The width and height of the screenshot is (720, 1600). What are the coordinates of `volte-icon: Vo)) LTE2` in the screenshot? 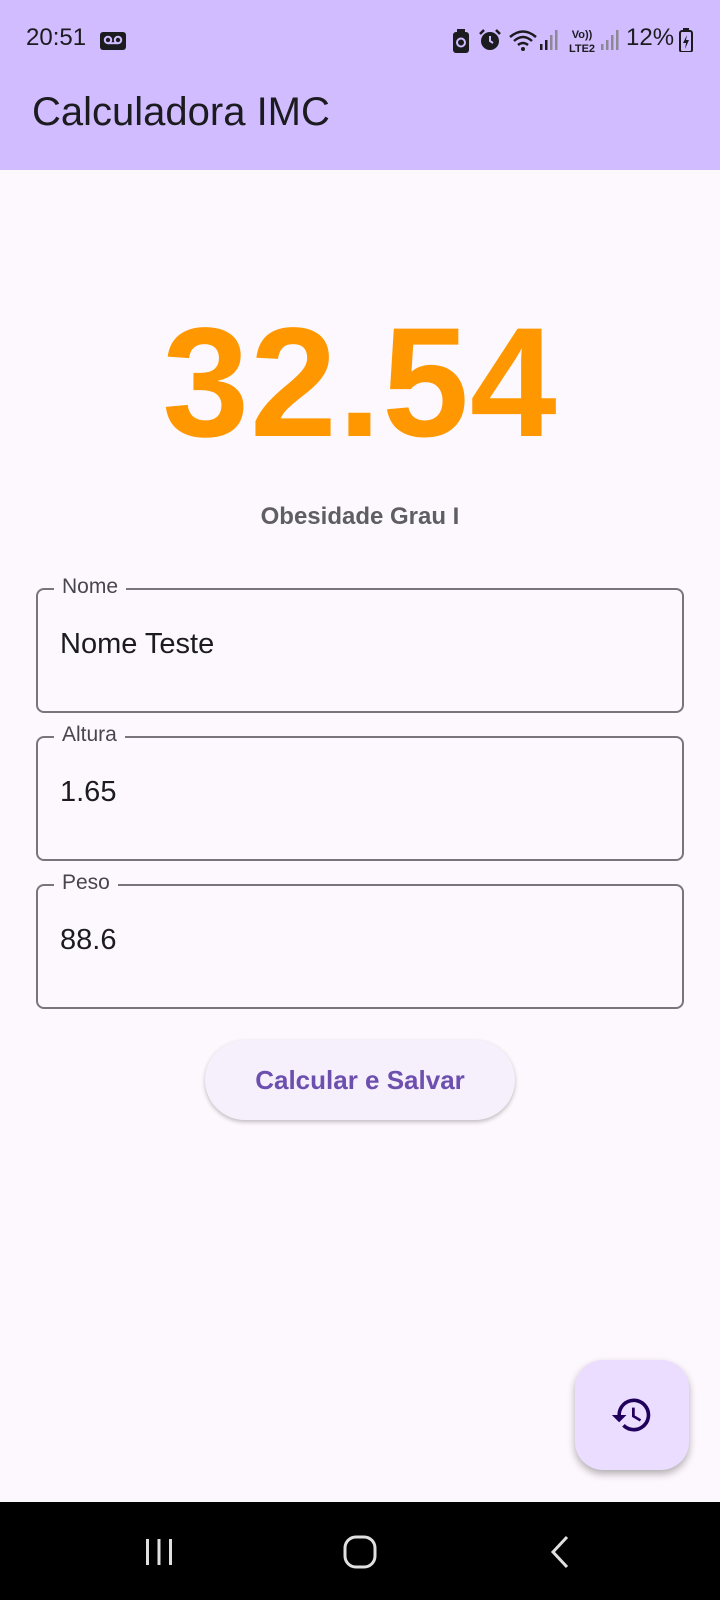 It's located at (582, 42).